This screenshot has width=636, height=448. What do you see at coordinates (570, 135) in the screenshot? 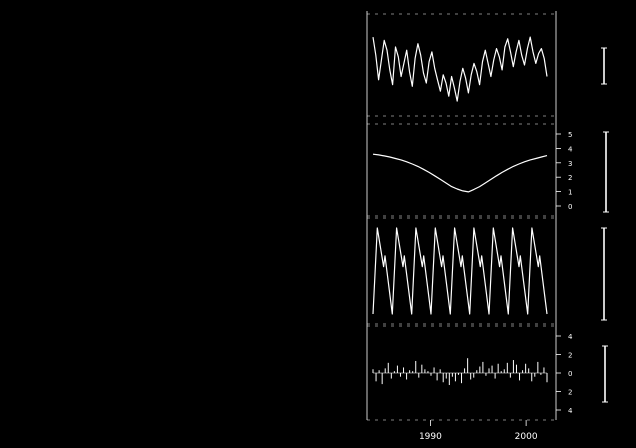
I see `y-tick-label: 5` at bounding box center [570, 135].